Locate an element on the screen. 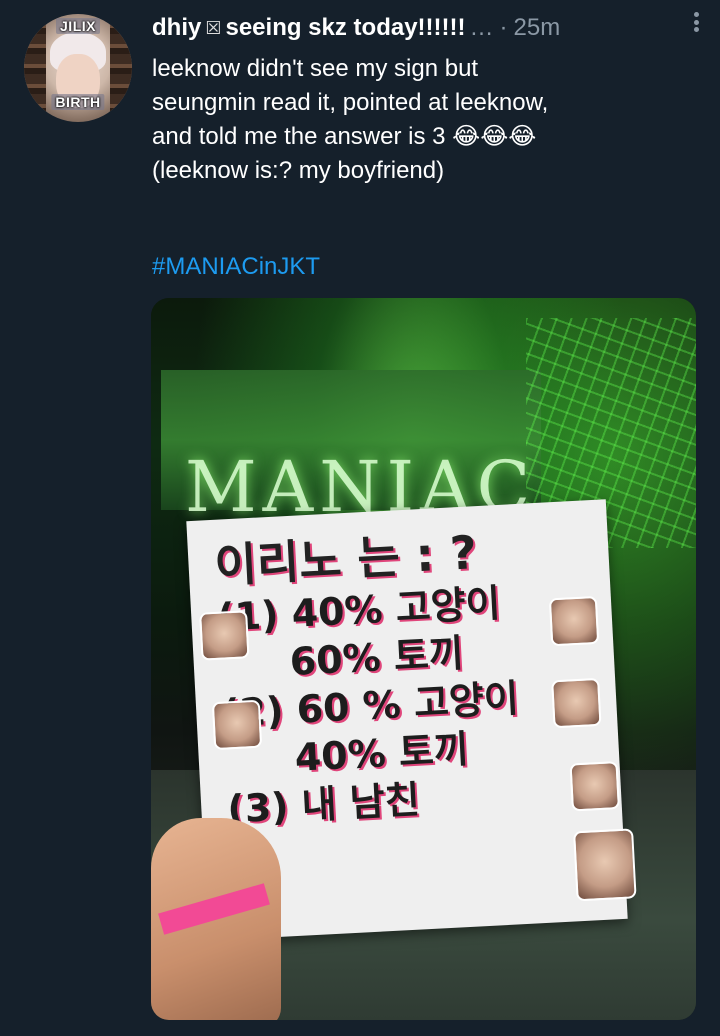 The image size is (720, 1036). cat-photo-sticker is located at coordinates (594, 786).